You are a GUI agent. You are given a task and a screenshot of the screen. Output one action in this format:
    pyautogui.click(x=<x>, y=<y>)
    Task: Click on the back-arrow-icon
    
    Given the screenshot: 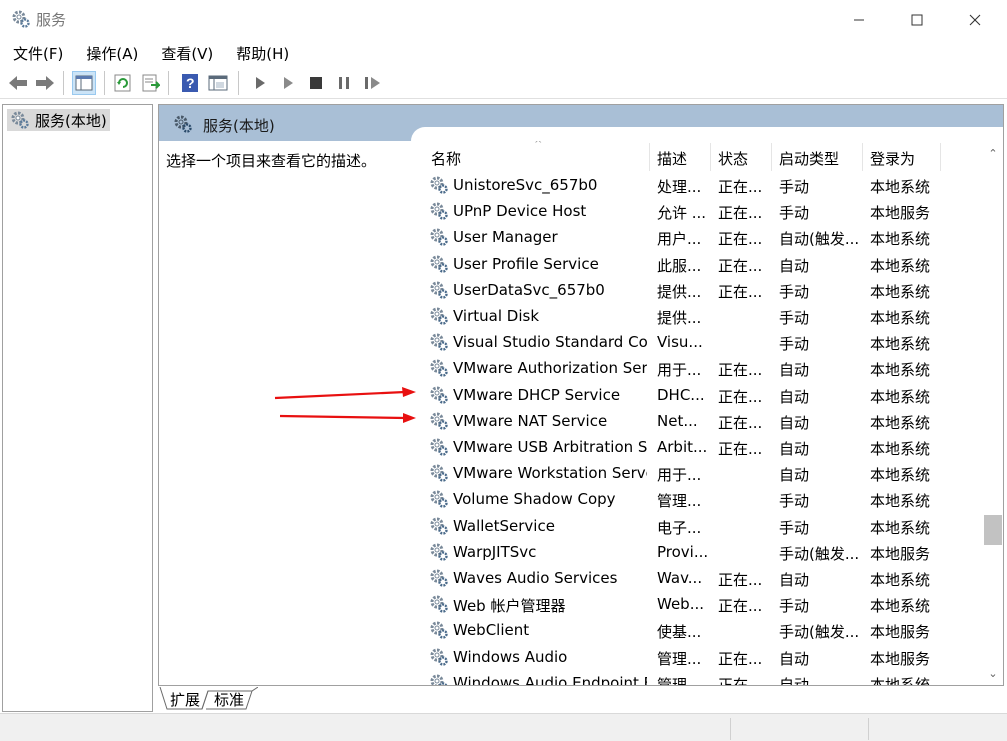 What is the action you would take?
    pyautogui.click(x=18, y=83)
    